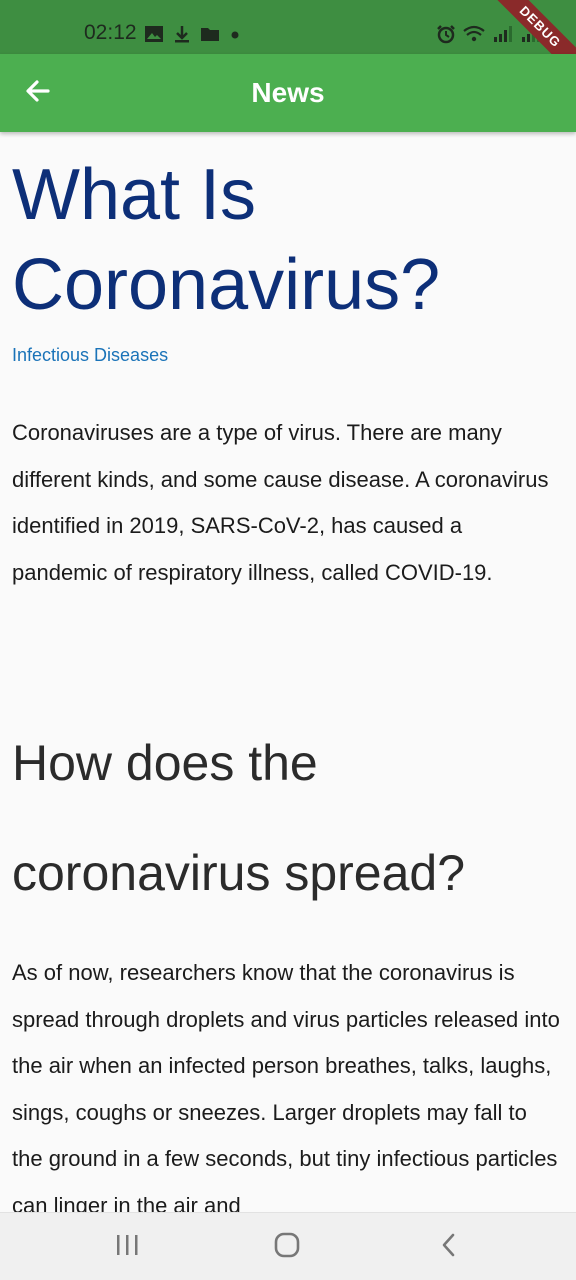 This screenshot has width=576, height=1280. What do you see at coordinates (182, 36) in the screenshot?
I see `download-icon` at bounding box center [182, 36].